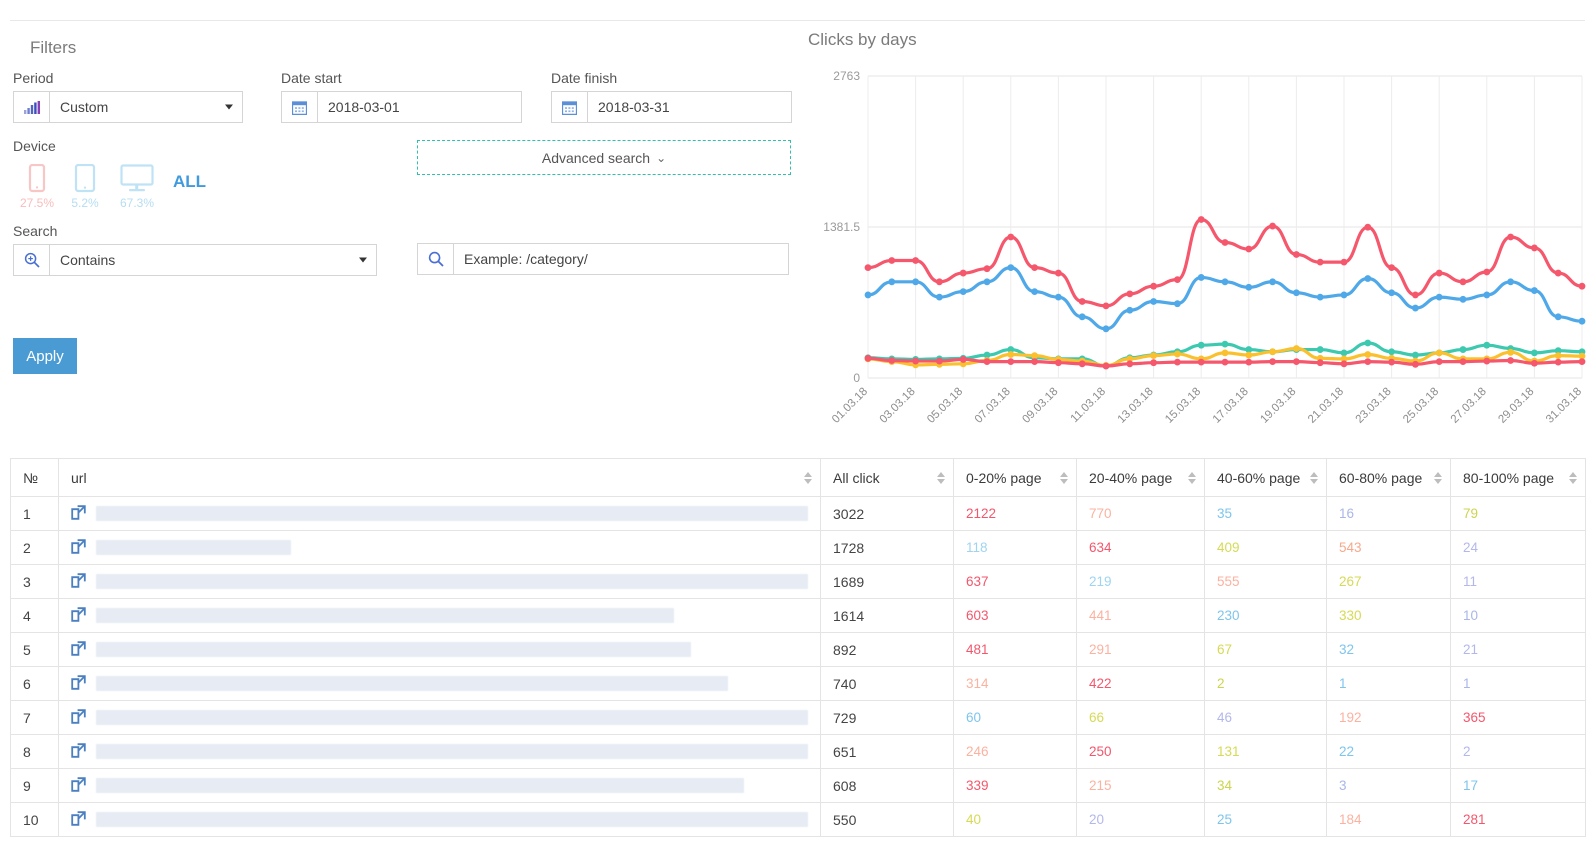  I want to click on row-all-click: 1614, so click(887, 615).